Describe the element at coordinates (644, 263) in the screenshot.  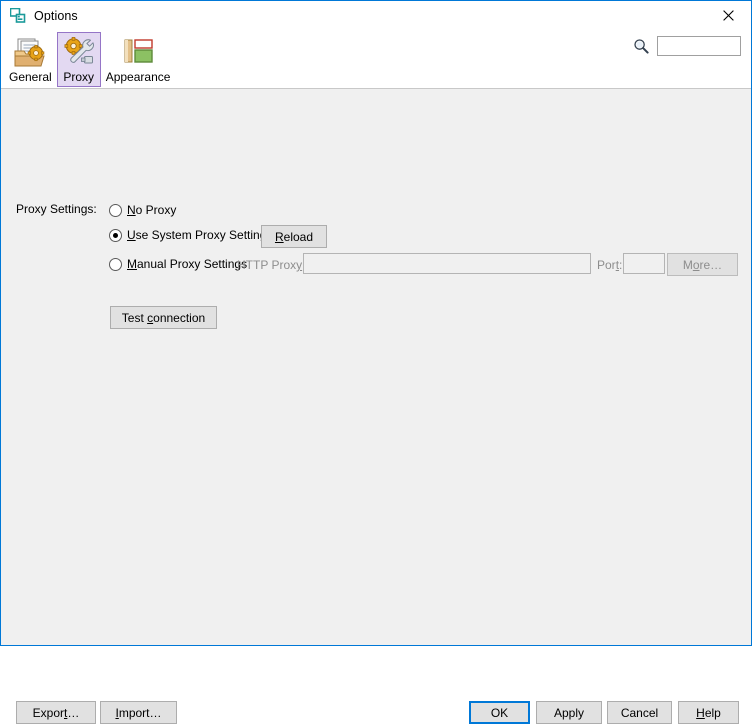
I see `port-input` at that location.